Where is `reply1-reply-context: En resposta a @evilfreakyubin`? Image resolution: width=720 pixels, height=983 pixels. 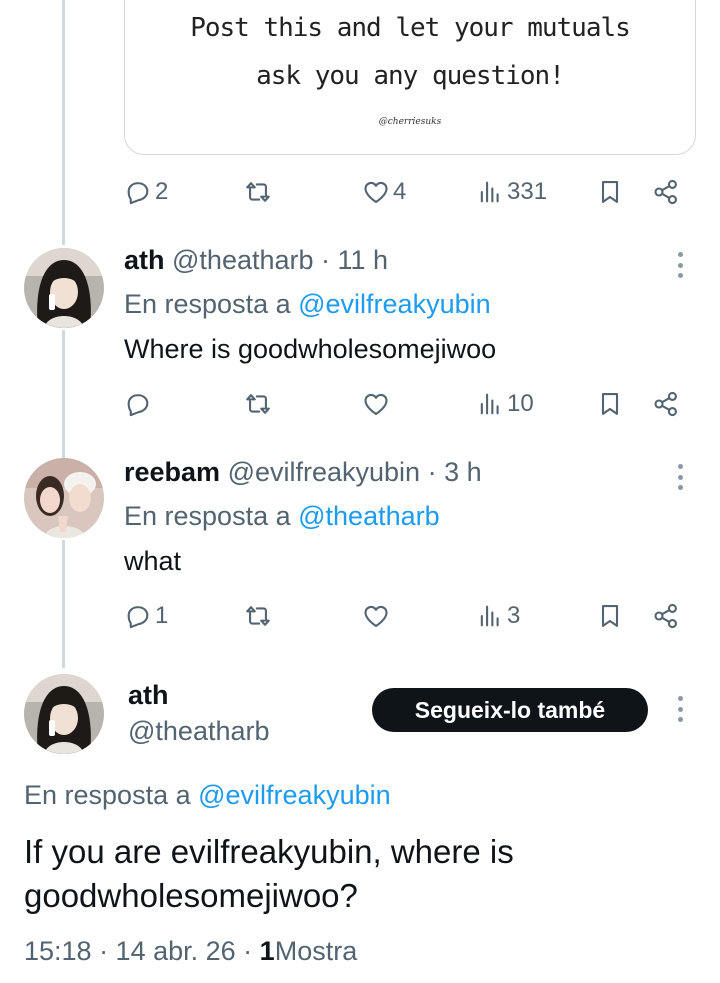
reply1-reply-context: En resposta a @evilfreakyubin is located at coordinates (307, 304).